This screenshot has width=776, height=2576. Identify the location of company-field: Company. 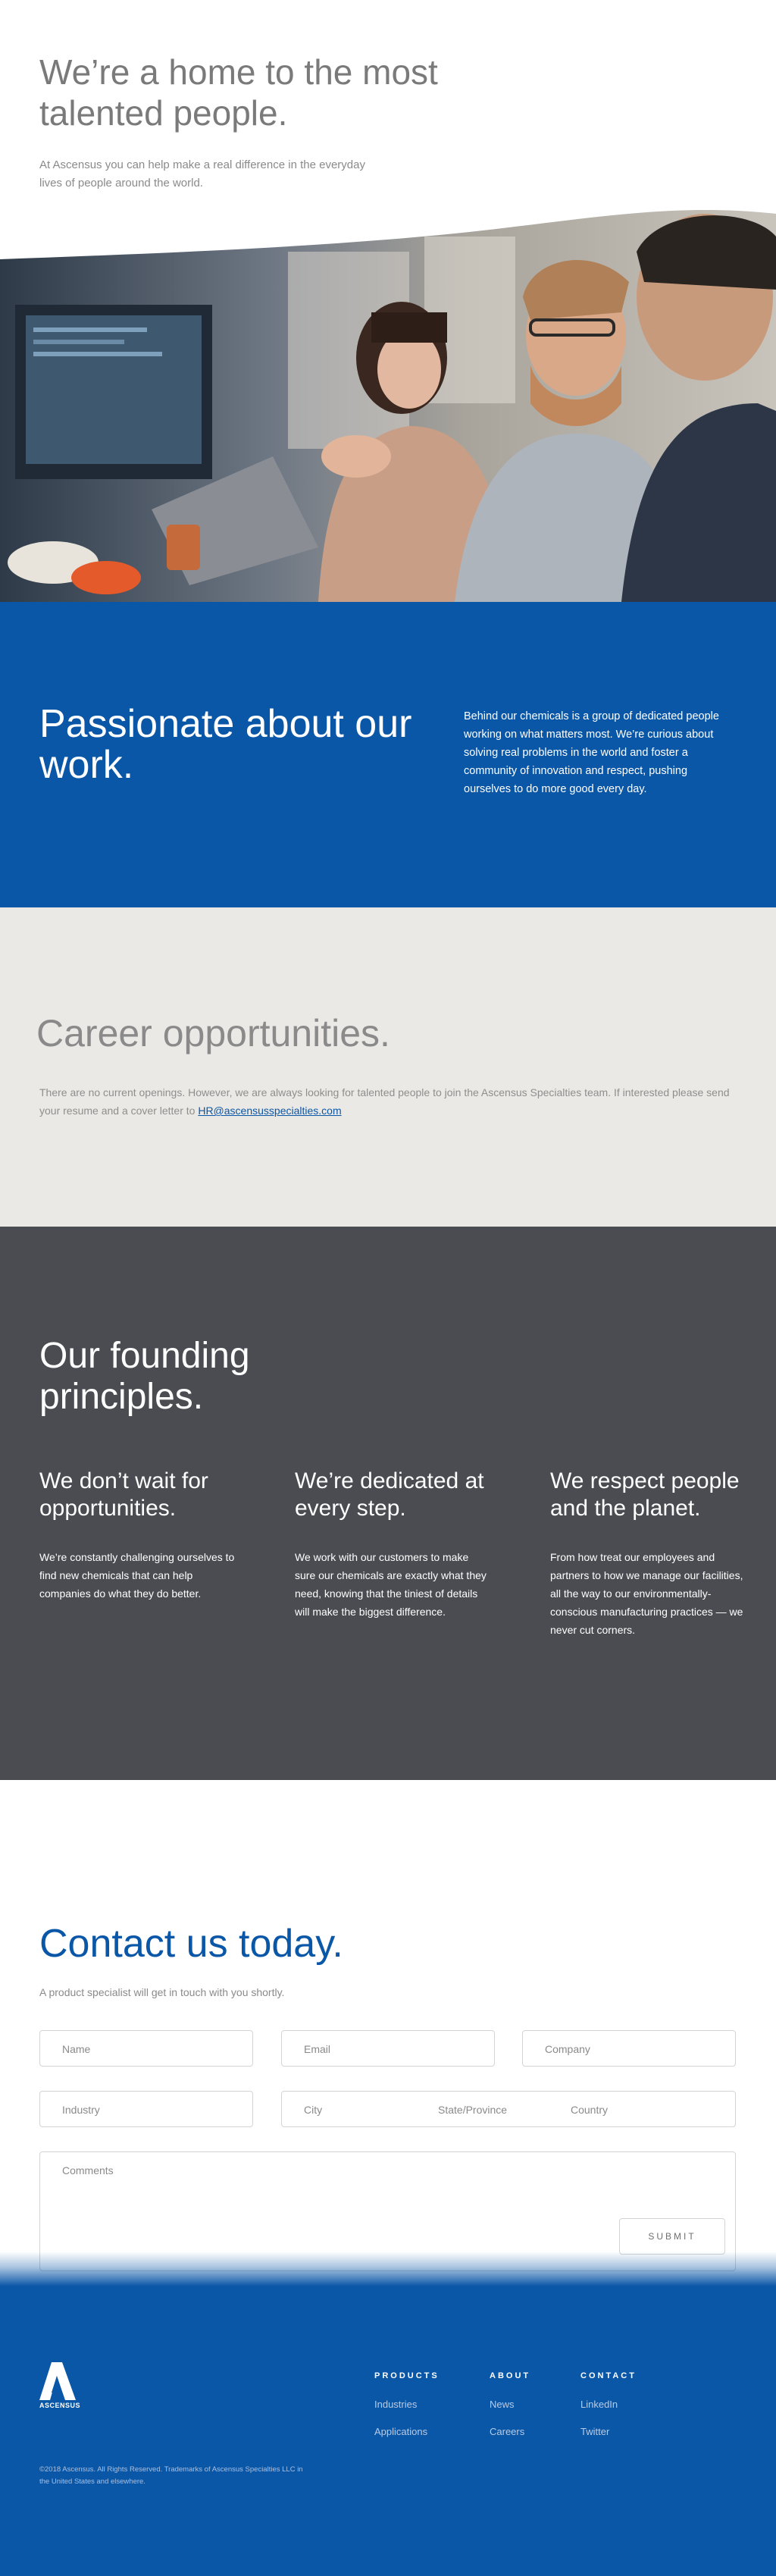
(629, 2048).